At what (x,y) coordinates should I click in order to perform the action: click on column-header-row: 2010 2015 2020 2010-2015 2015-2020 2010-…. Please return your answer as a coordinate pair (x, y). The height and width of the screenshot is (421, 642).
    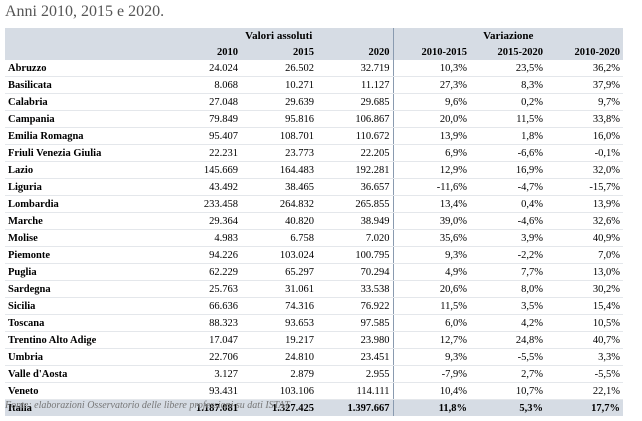
    Looking at the image, I should click on (314, 52).